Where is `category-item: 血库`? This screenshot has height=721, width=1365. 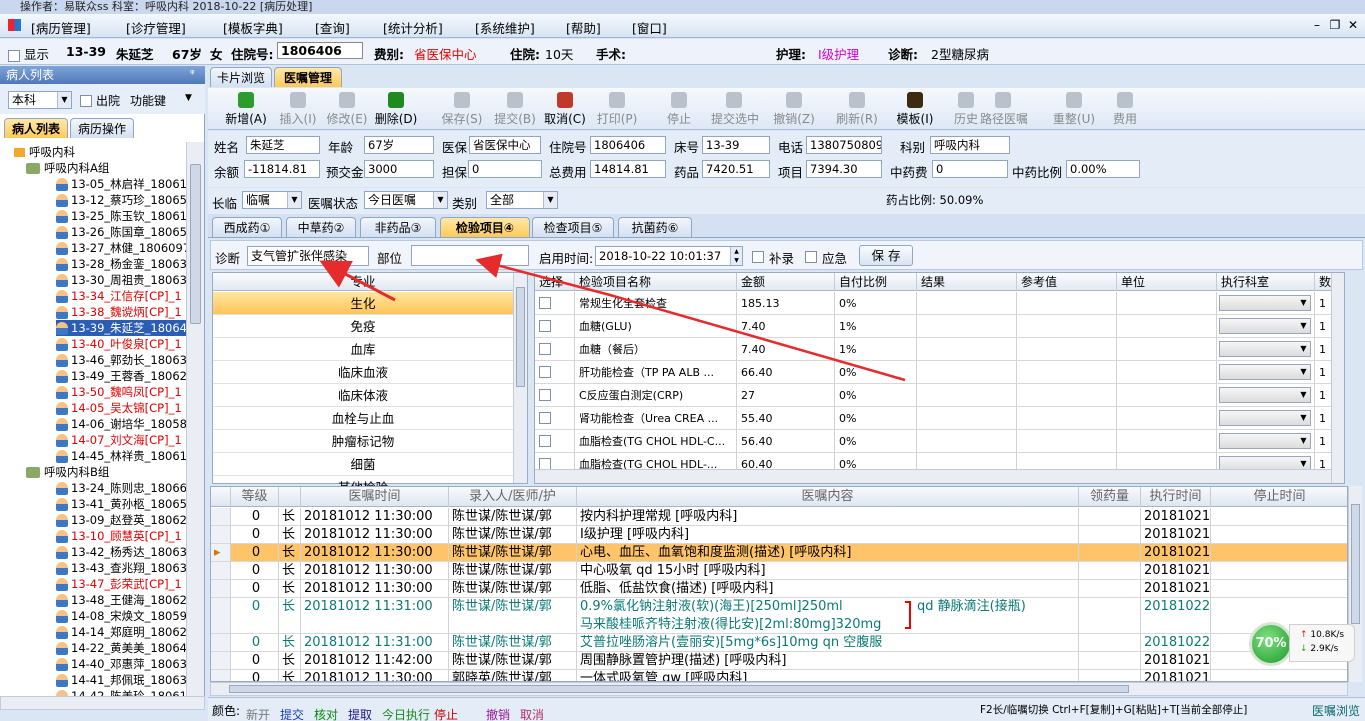
category-item: 血库 is located at coordinates (363, 349).